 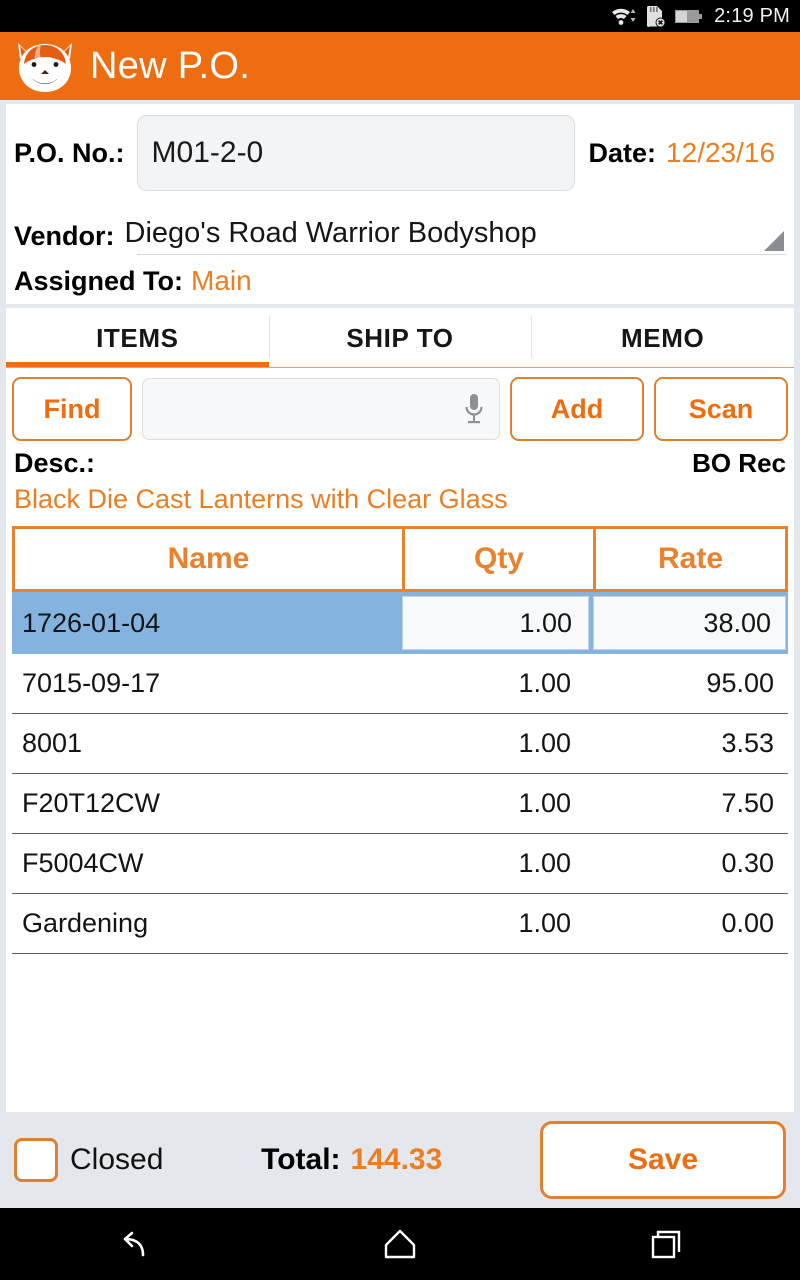 What do you see at coordinates (752, 15) in the screenshot?
I see `status-bar-clock: 2:19 PM` at bounding box center [752, 15].